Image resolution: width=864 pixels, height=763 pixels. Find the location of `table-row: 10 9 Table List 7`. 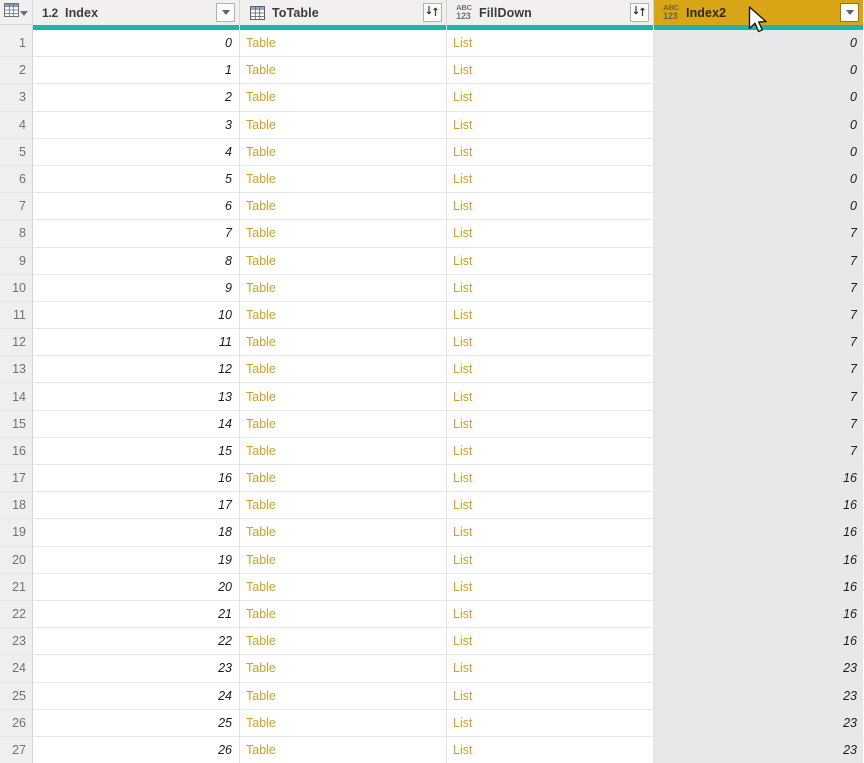

table-row: 10 9 Table List 7 is located at coordinates (432, 288).